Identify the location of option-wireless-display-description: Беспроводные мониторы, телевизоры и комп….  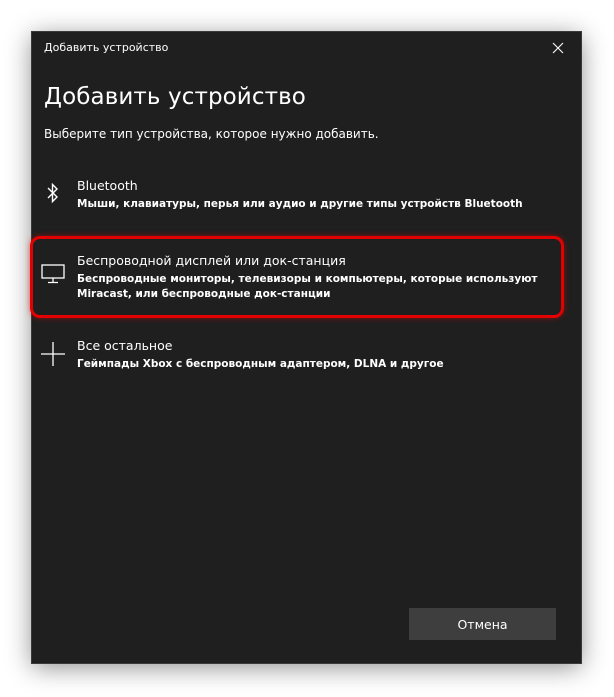
(307, 286).